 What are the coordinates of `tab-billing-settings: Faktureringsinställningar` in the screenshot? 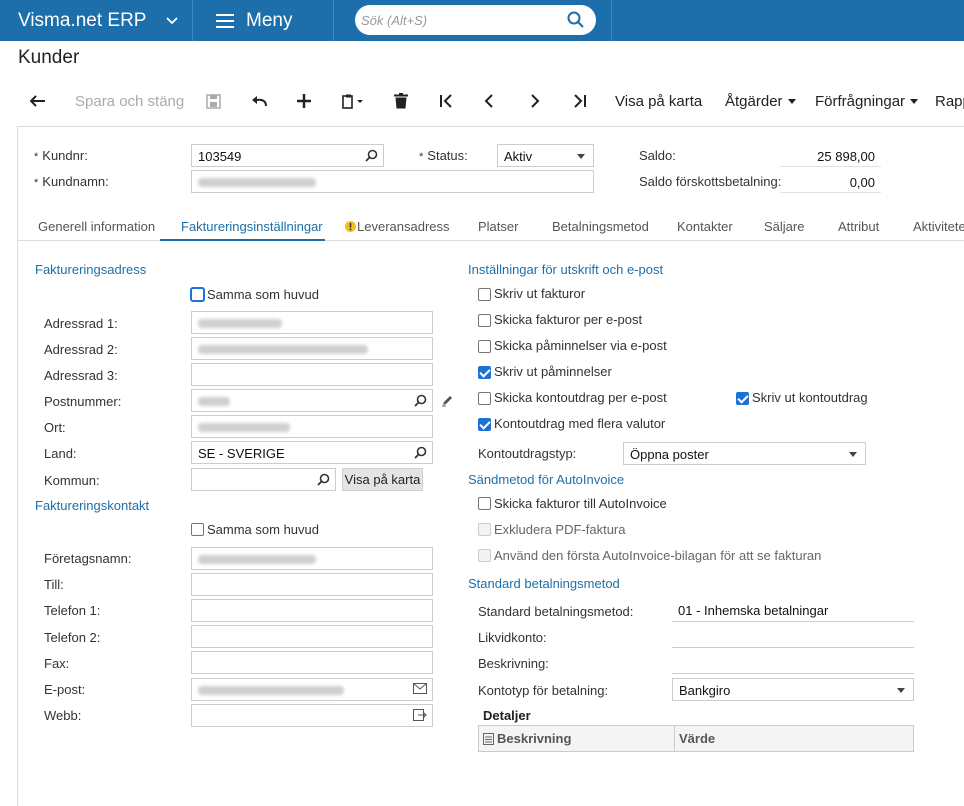 It's located at (252, 226).